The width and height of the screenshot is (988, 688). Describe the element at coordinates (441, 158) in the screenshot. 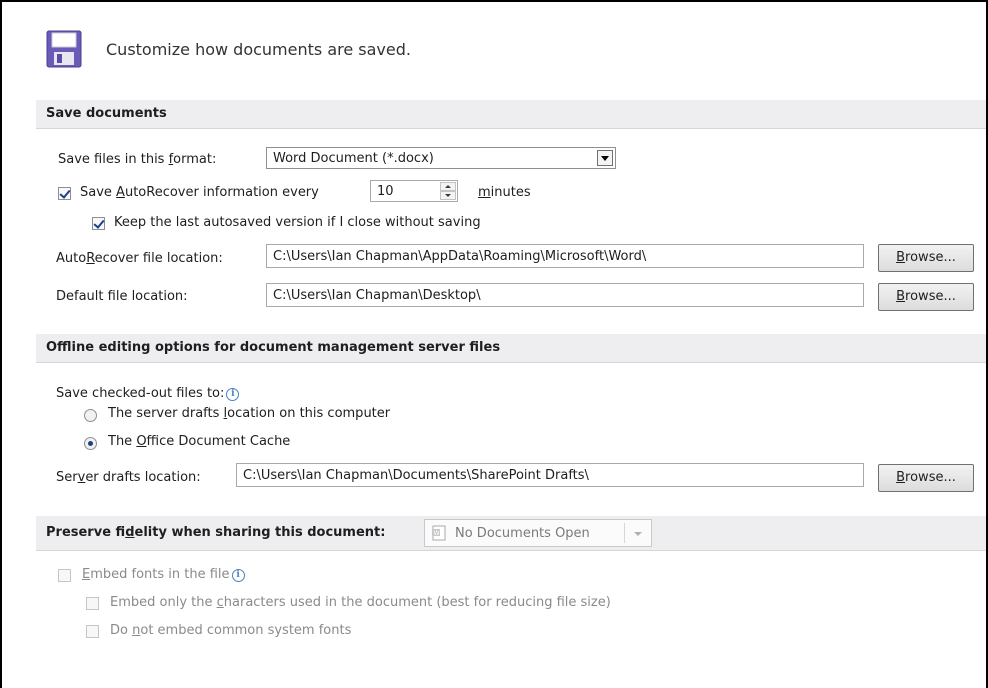

I see `save-format-dropdown: Word Document (*.docx)` at that location.